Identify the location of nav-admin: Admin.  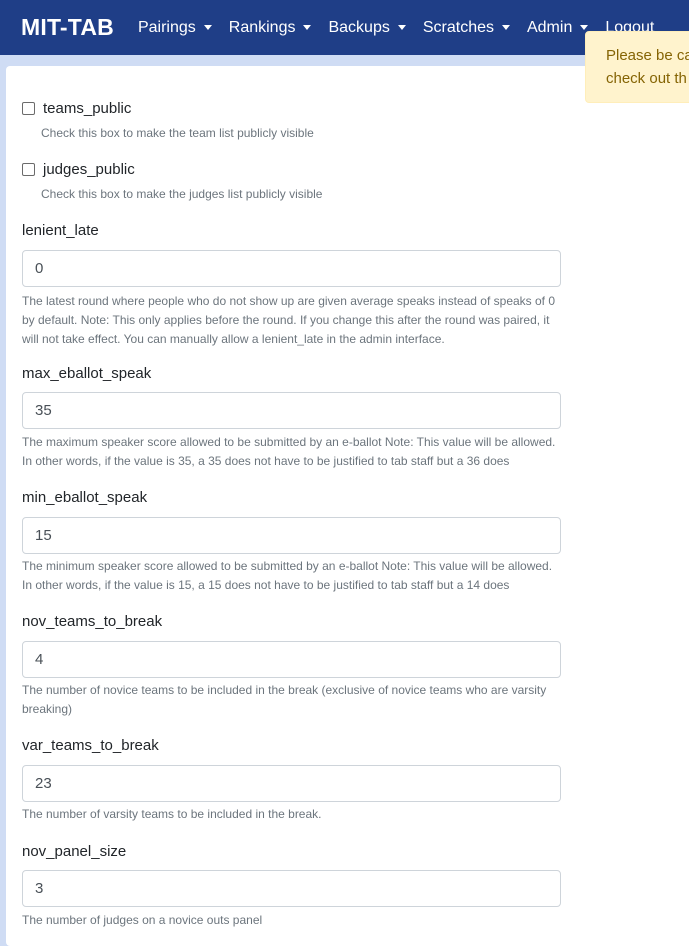
(557, 27).